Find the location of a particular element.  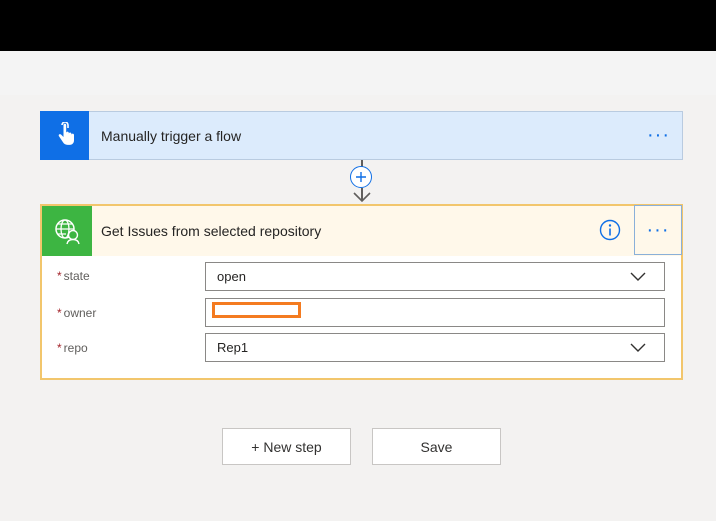

more-dots-icon: ··· is located at coordinates (658, 230).